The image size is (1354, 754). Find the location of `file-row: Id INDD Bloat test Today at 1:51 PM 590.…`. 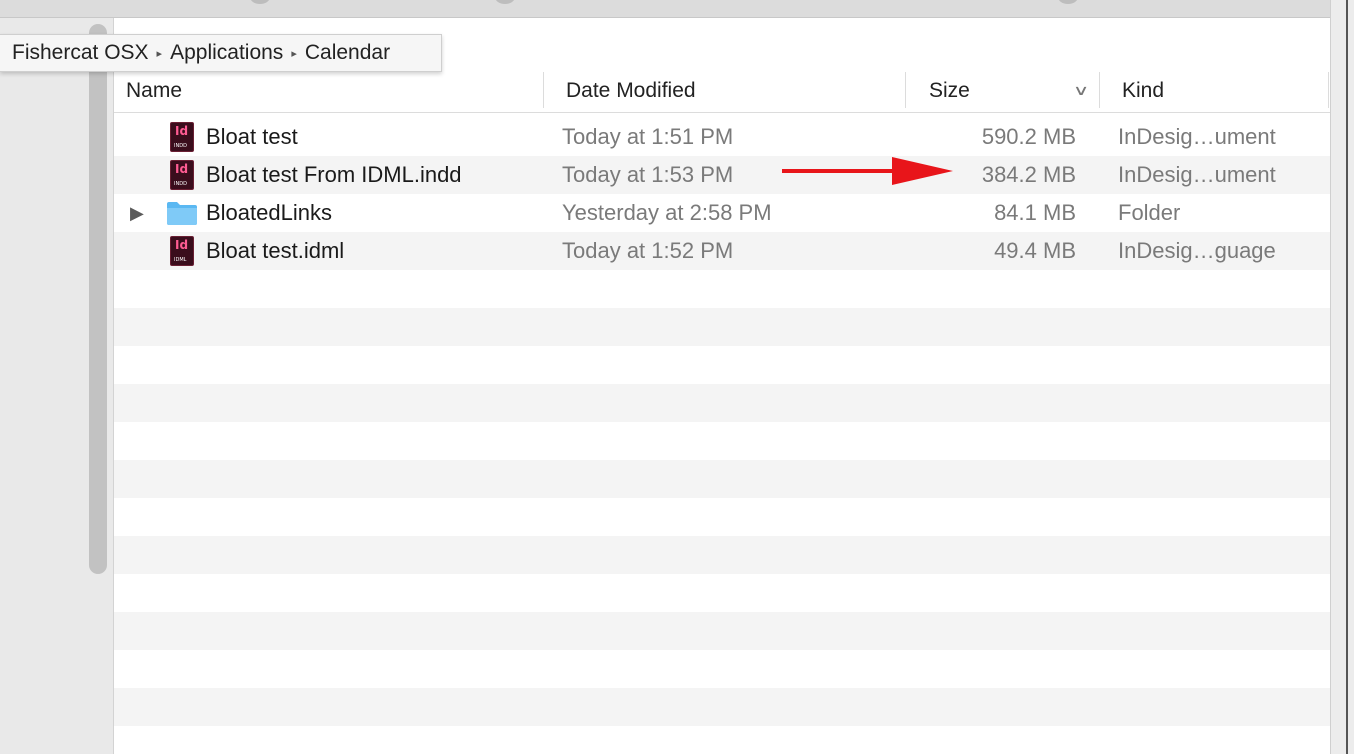

file-row: Id INDD Bloat test Today at 1:51 PM 590.… is located at coordinates (722, 137).